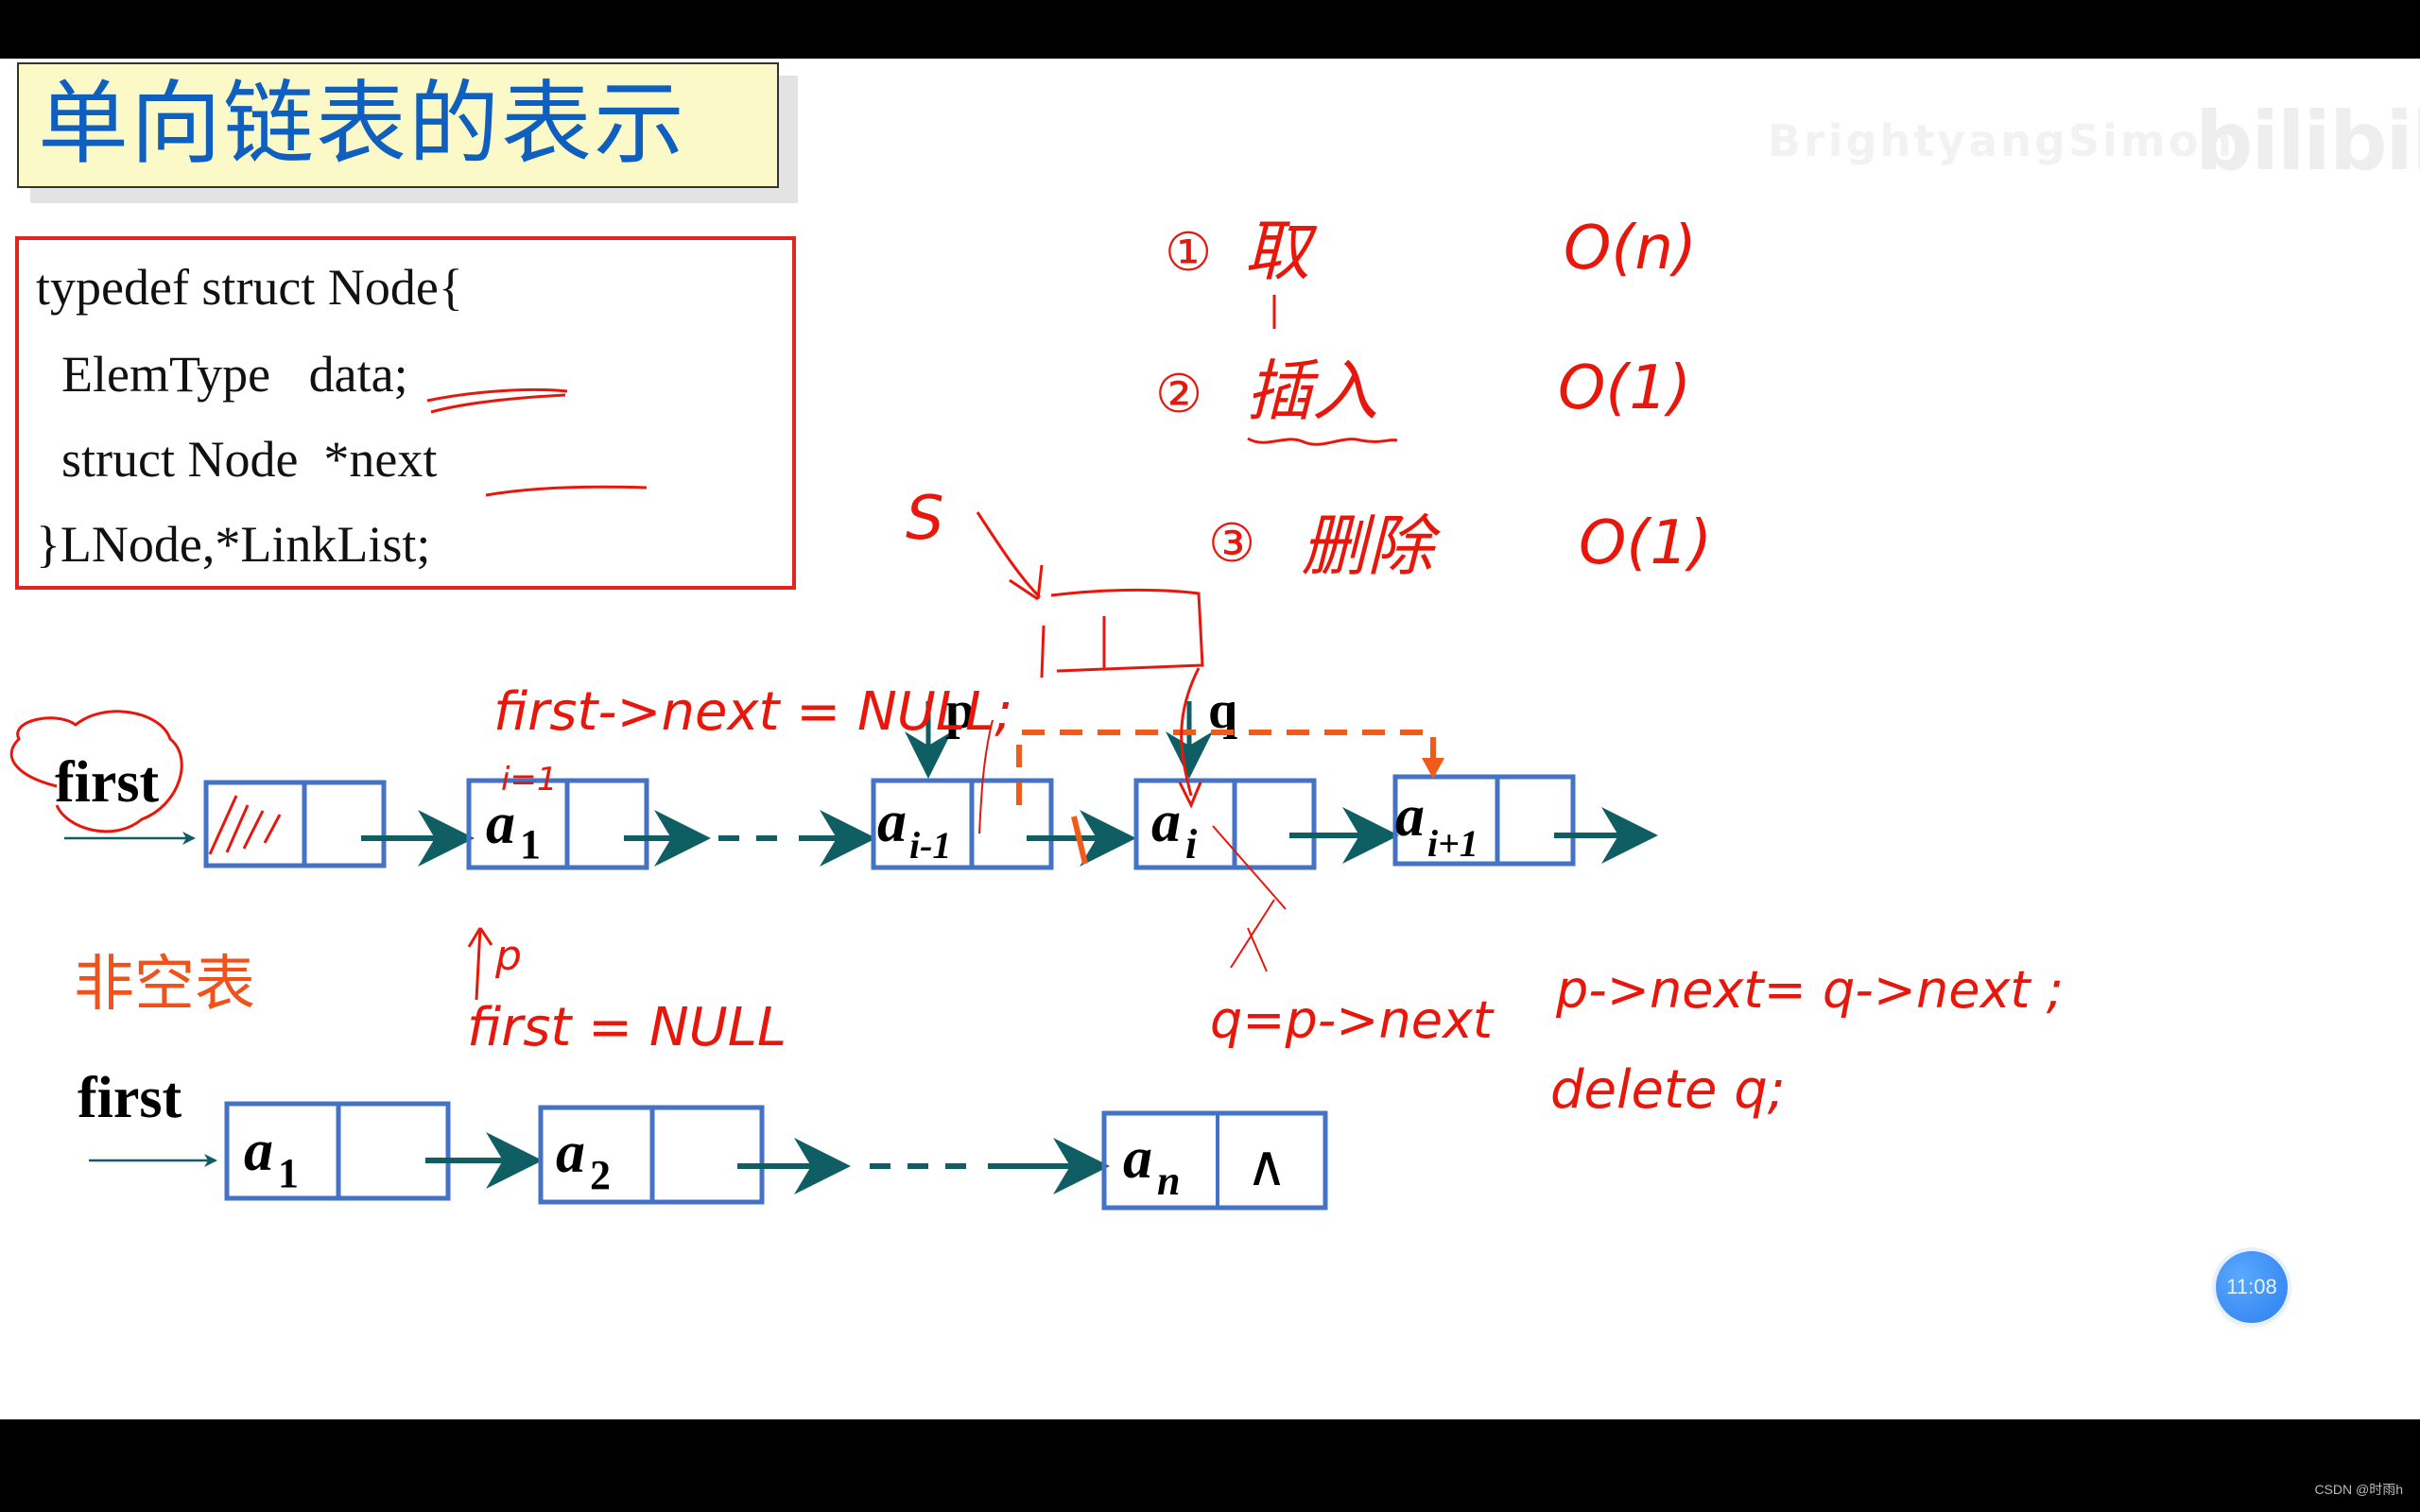  I want to click on q-assign-note: q=p->next, so click(1352, 1020).